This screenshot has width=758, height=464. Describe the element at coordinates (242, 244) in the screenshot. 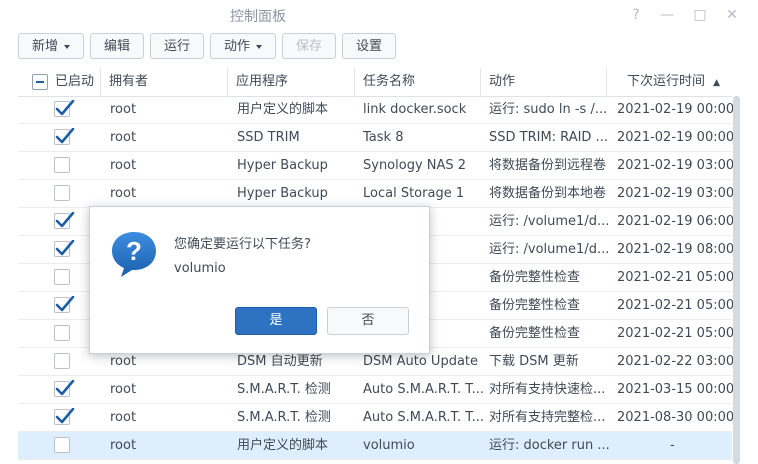

I see `dialog-message: 您确定要运行以下任务?` at that location.